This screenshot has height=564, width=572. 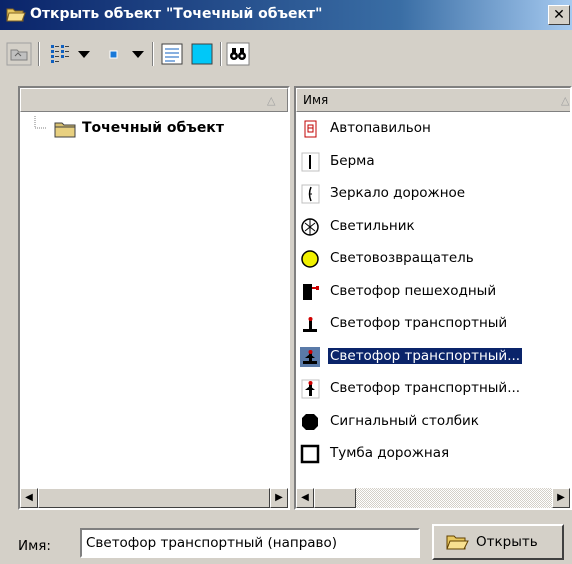 What do you see at coordinates (310, 194) in the screenshot?
I see `road-mirror-icon` at bounding box center [310, 194].